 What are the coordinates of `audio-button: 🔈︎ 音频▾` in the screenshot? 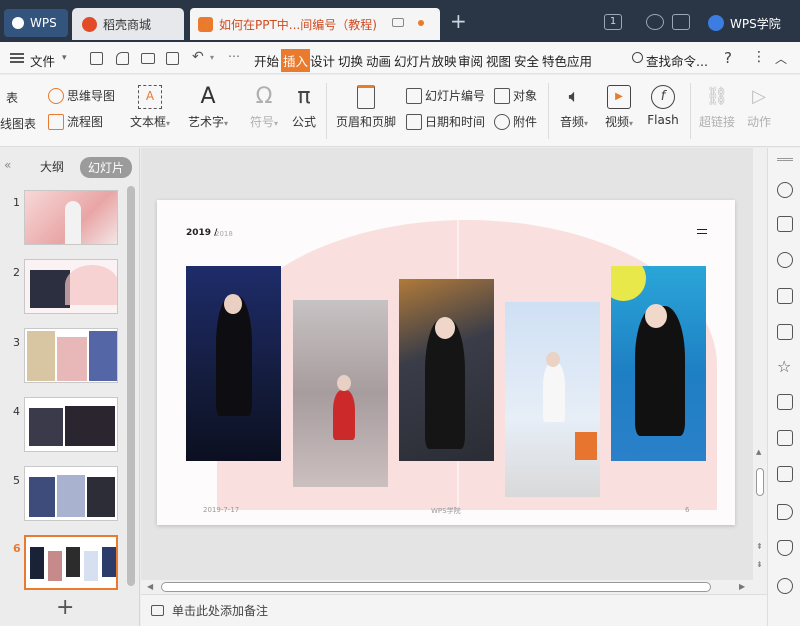 It's located at (574, 107).